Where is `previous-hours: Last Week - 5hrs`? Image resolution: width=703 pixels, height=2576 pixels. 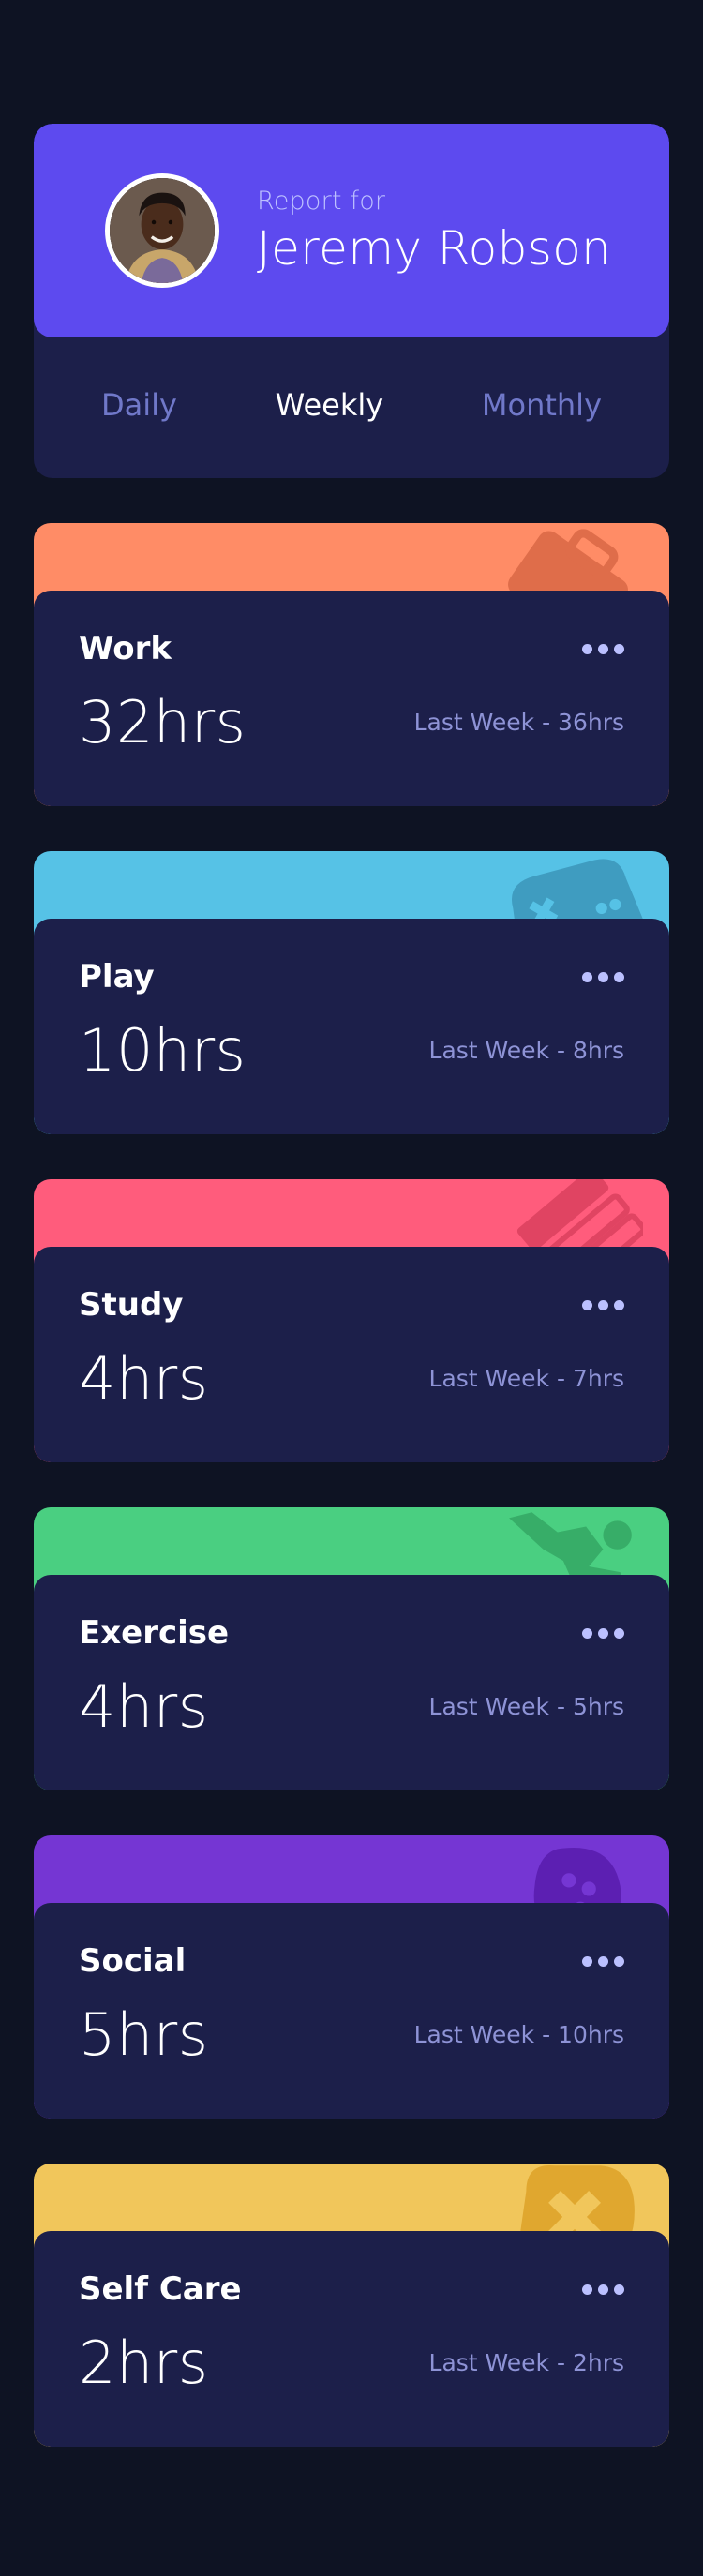 previous-hours: Last Week - 5hrs is located at coordinates (526, 1706).